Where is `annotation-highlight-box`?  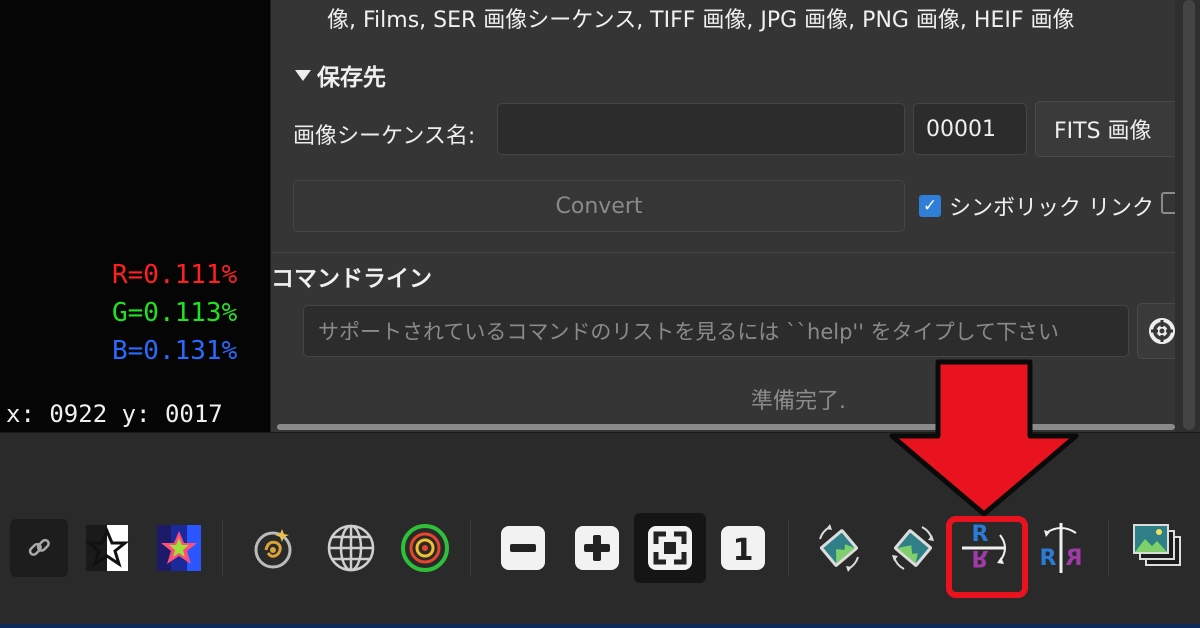 annotation-highlight-box is located at coordinates (987, 557).